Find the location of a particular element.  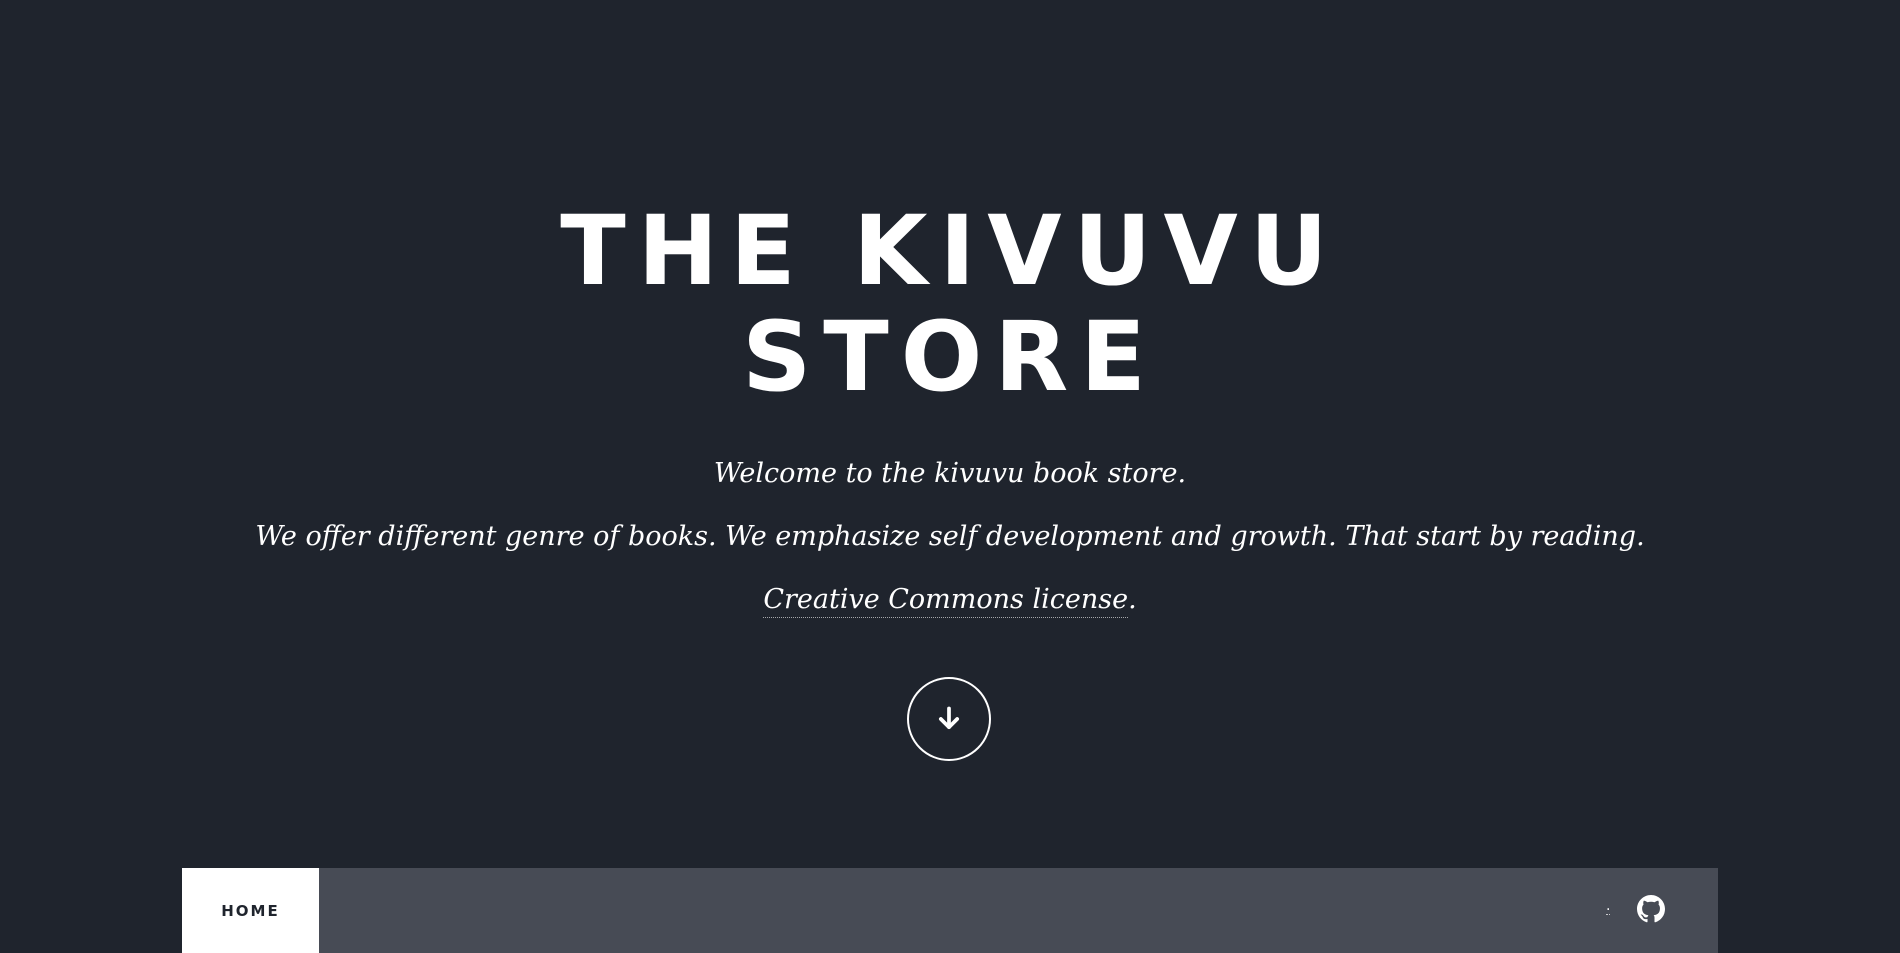

scroll-down-button is located at coordinates (949, 719).